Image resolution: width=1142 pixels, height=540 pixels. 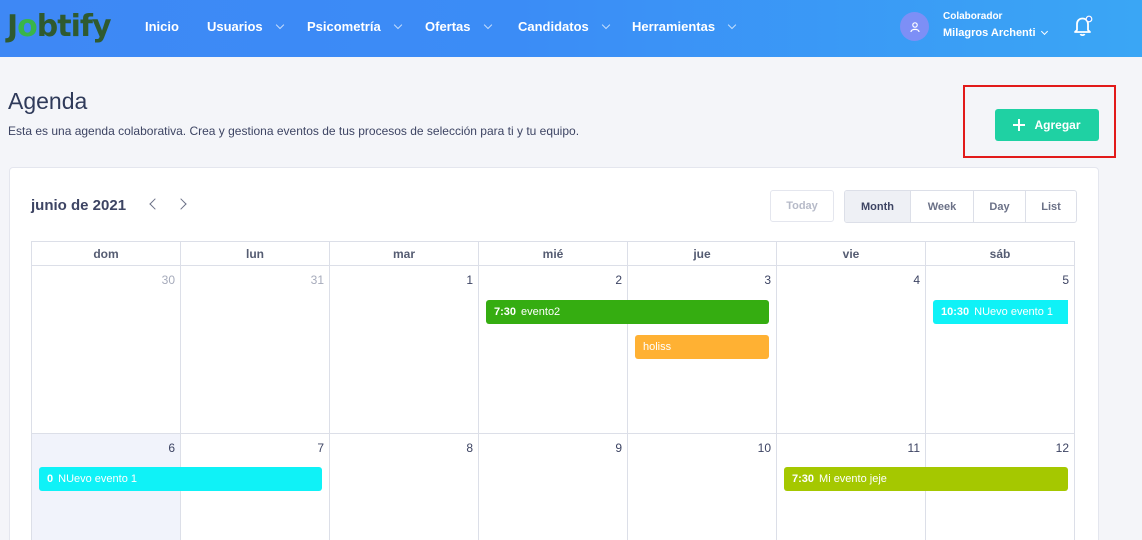 I want to click on day-number: 3, so click(x=767, y=280).